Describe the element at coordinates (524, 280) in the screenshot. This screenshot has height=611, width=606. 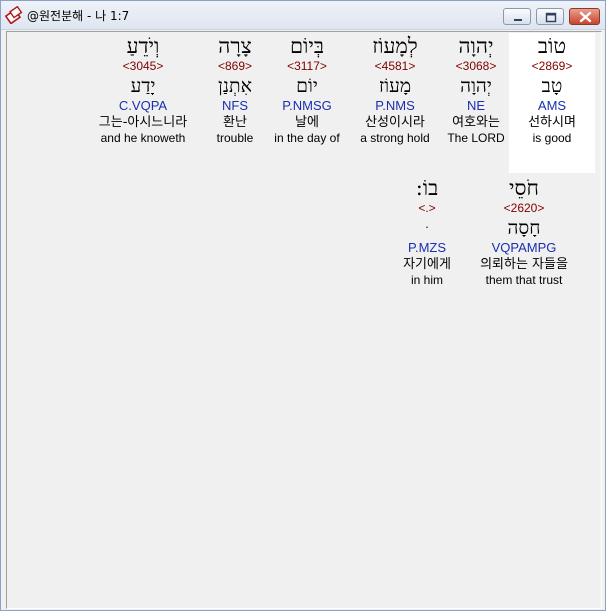
I see `english-gloss: them that trust` at that location.